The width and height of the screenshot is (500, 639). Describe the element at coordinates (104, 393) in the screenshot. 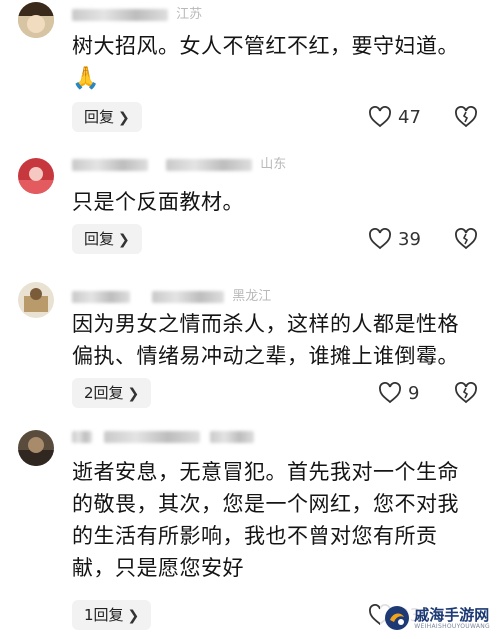

I see `reply-label: 2回复` at that location.